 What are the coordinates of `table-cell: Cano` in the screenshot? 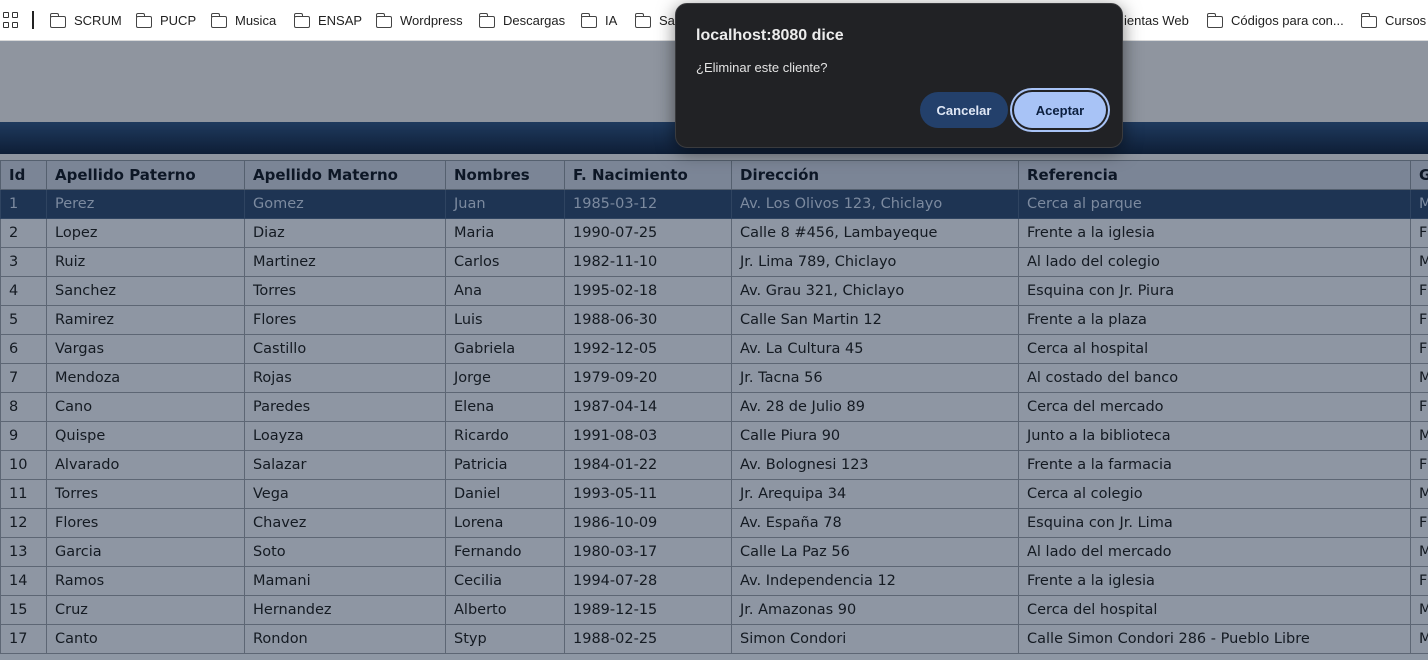 It's located at (145, 407).